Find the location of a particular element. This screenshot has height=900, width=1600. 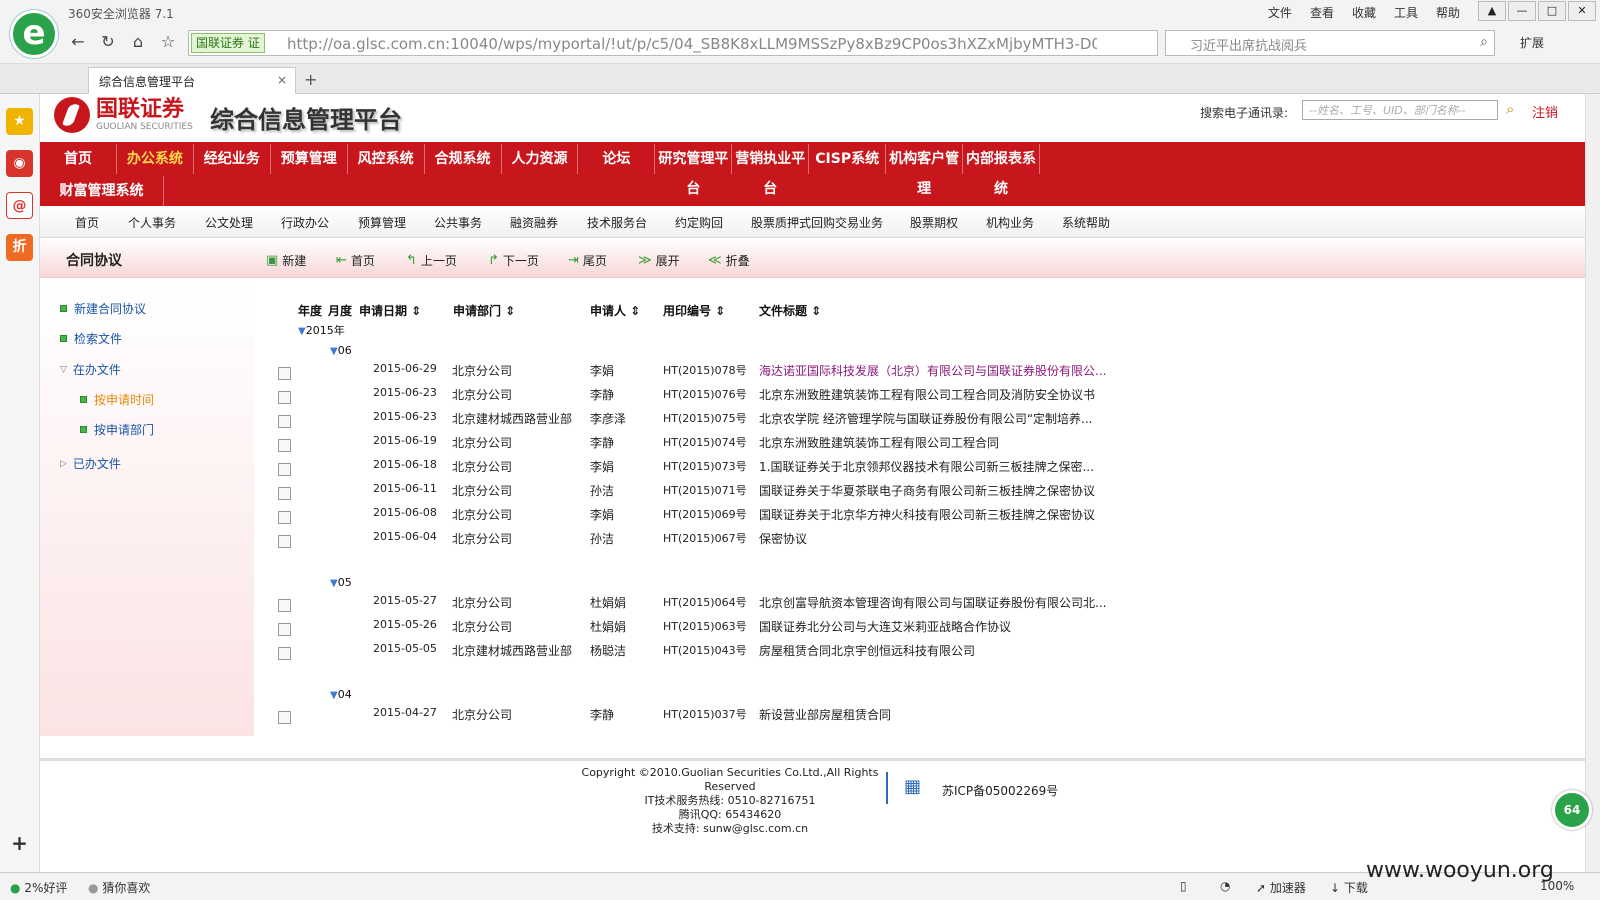

toolbar-expand-button: ≫ 展开 is located at coordinates (659, 260).